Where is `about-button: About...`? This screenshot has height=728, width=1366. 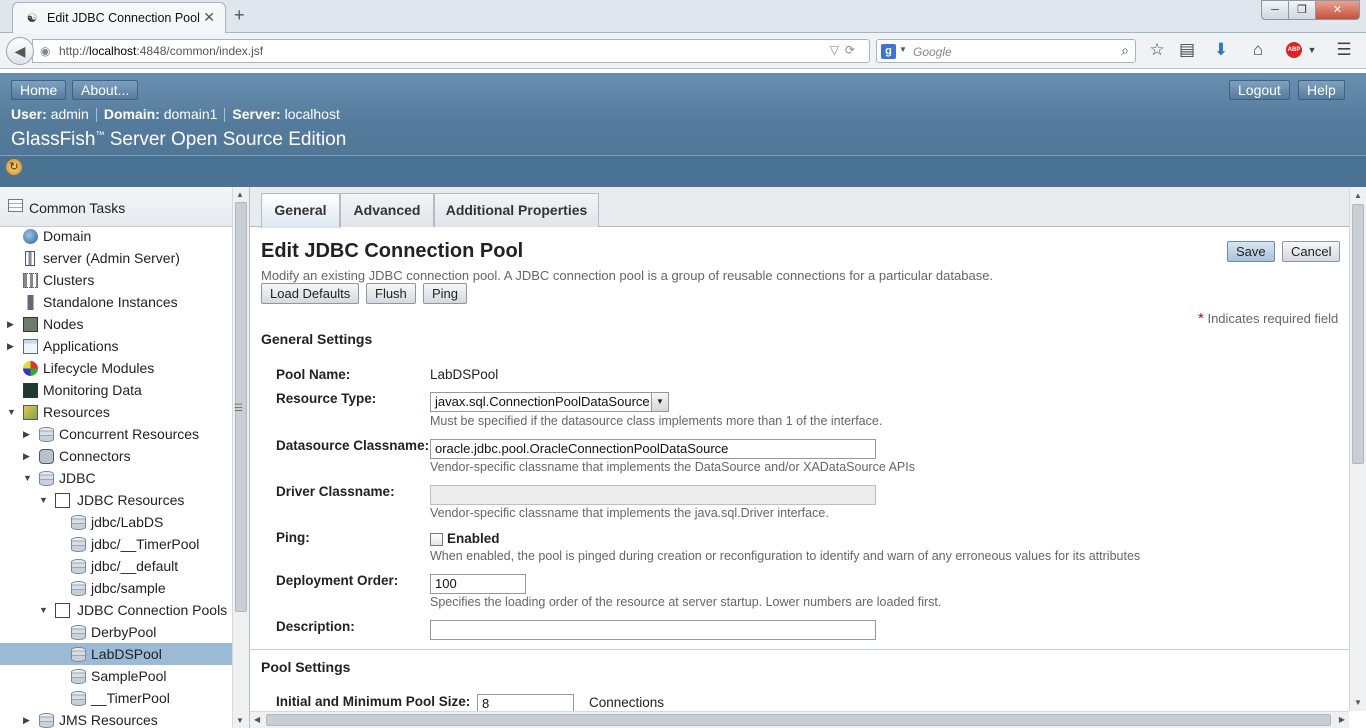
about-button: About... is located at coordinates (105, 90).